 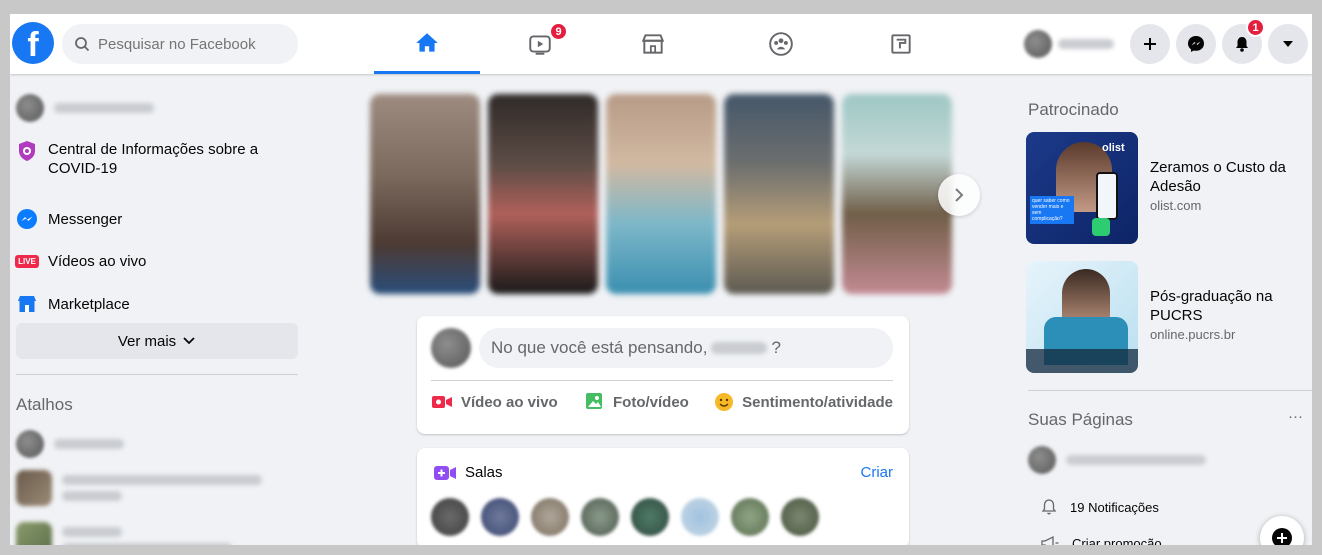 I want to click on notifications-button: 1, so click(x=1243, y=41).